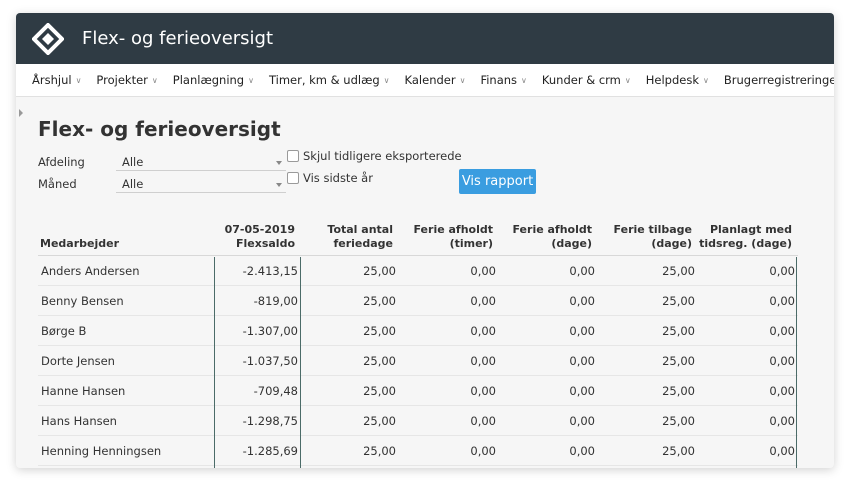  Describe the element at coordinates (259, 229) in the screenshot. I see `column-header-line1: 07-05-2019` at that location.